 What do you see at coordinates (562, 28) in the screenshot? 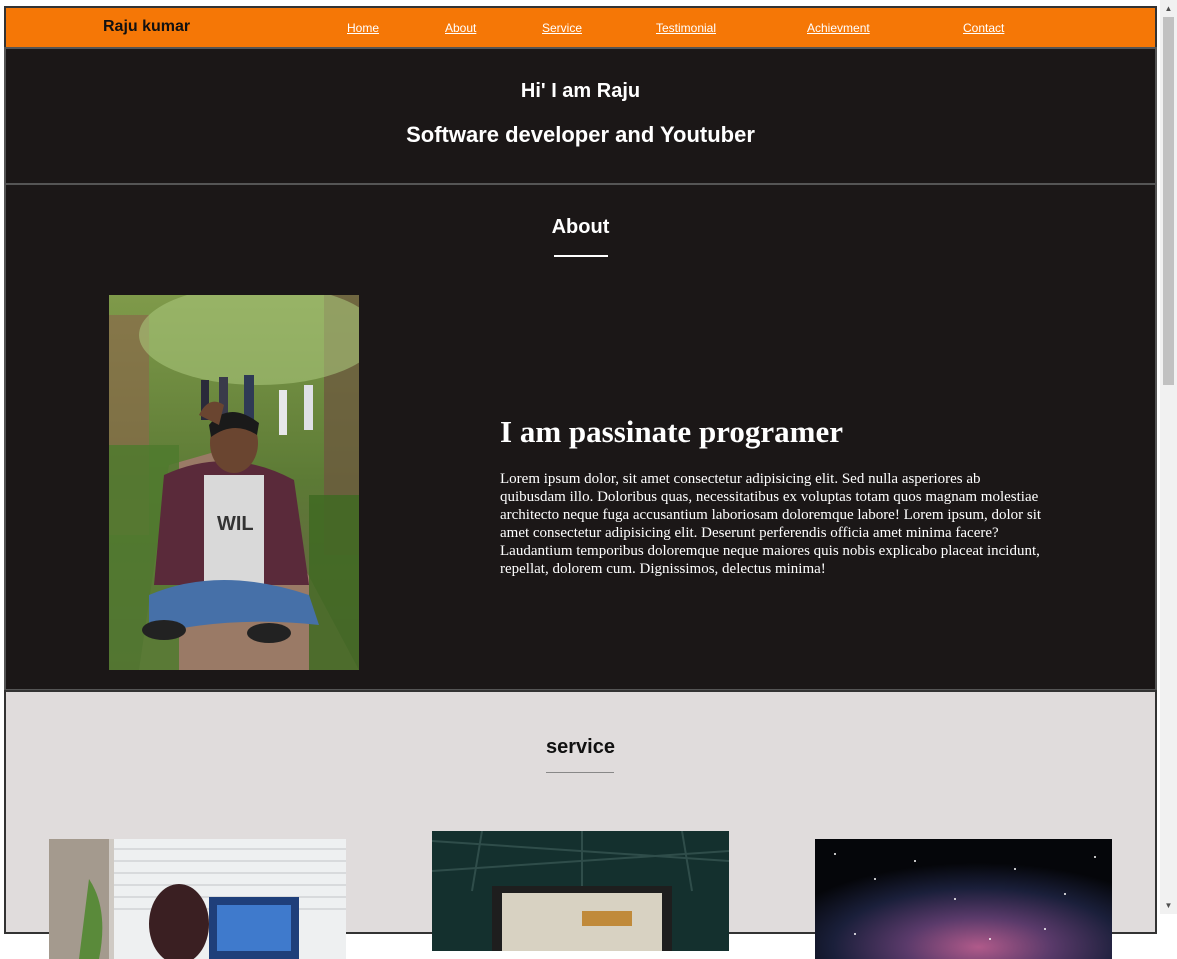
I see `nav-link-service: Service` at bounding box center [562, 28].